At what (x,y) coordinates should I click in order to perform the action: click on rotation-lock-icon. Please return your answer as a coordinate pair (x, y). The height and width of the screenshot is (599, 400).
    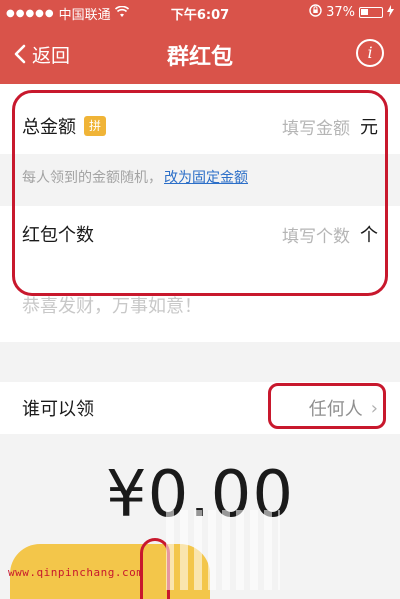
    Looking at the image, I should click on (315, 12).